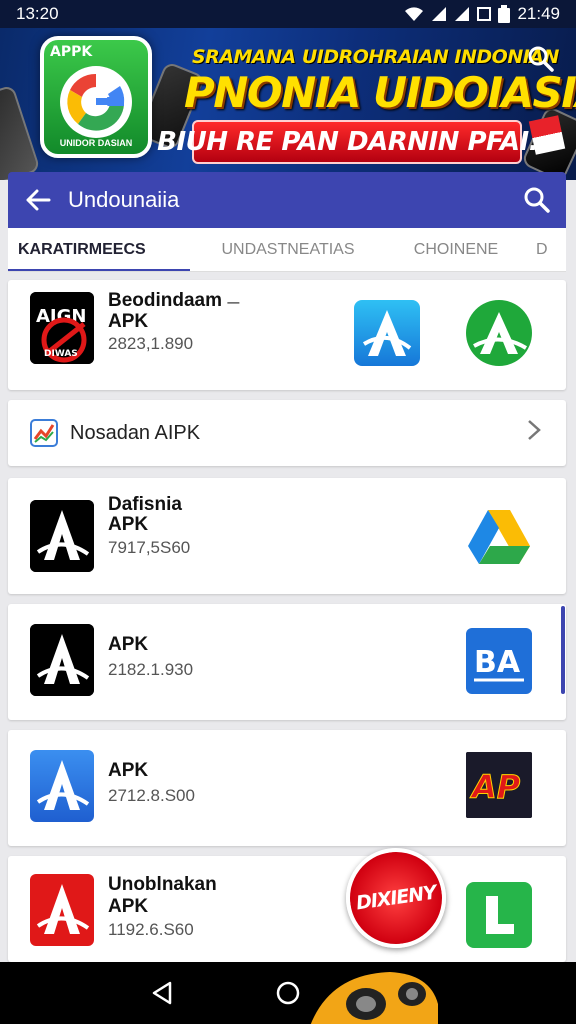 The image size is (576, 1024). I want to click on status-clock: 21:49, so click(538, 13).